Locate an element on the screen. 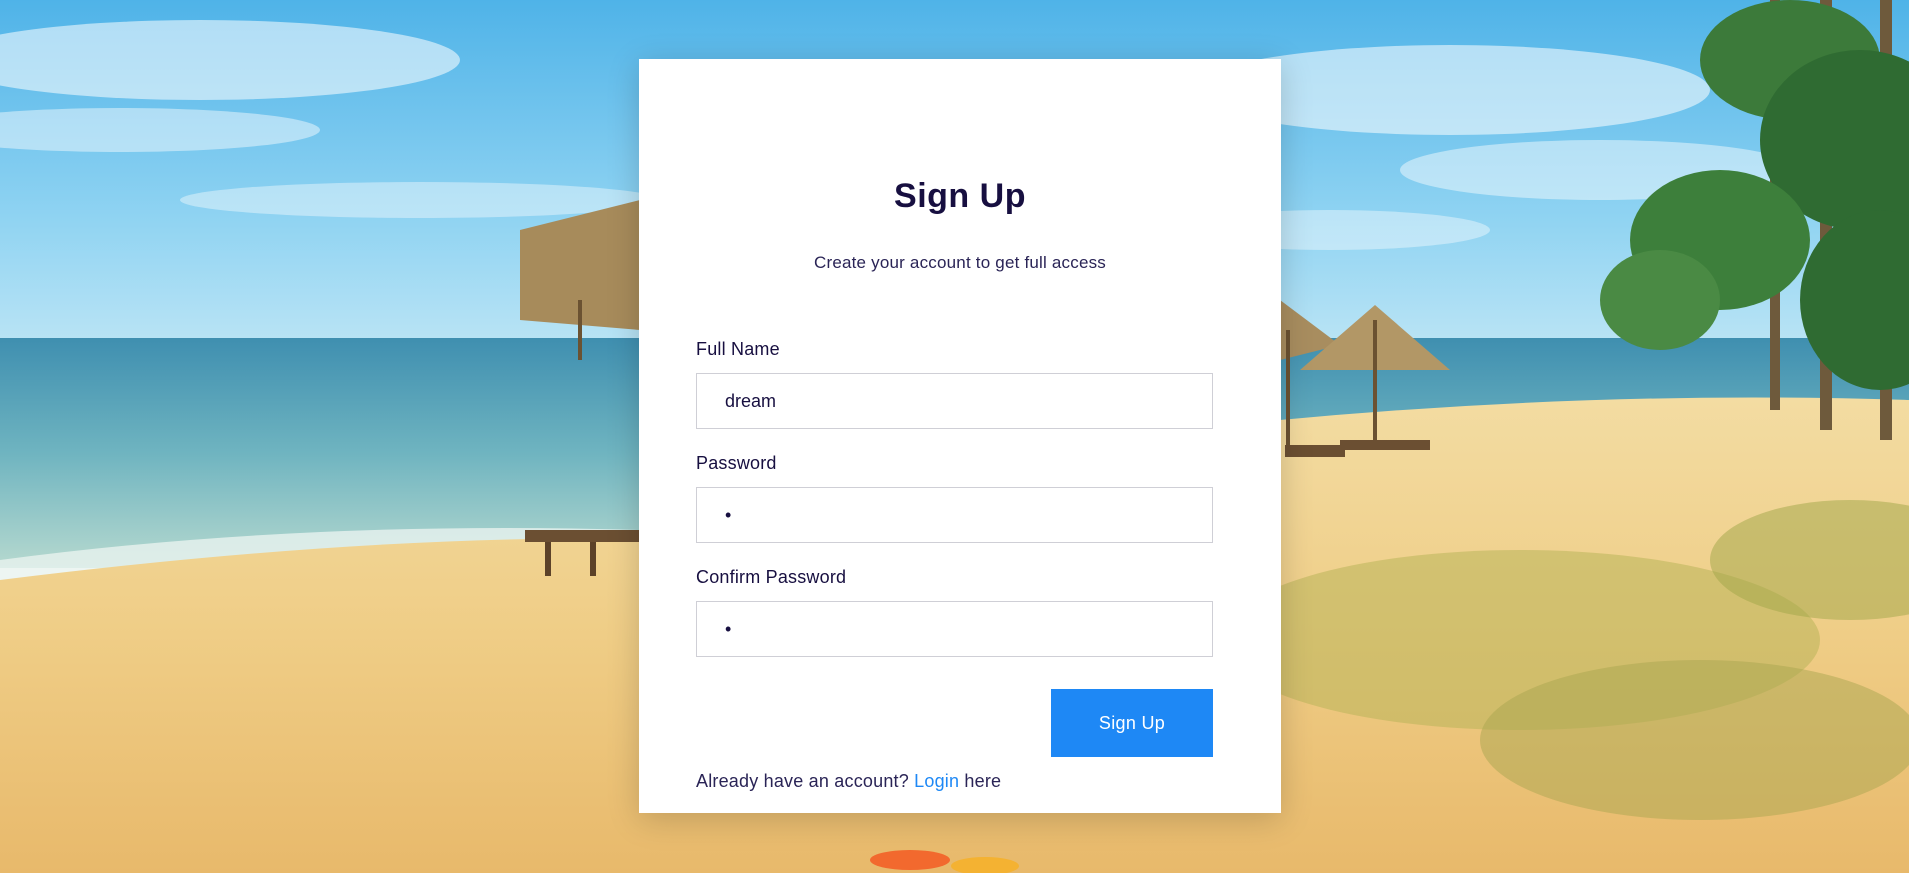  login-prompt: Already have an account? Login here is located at coordinates (848, 781).